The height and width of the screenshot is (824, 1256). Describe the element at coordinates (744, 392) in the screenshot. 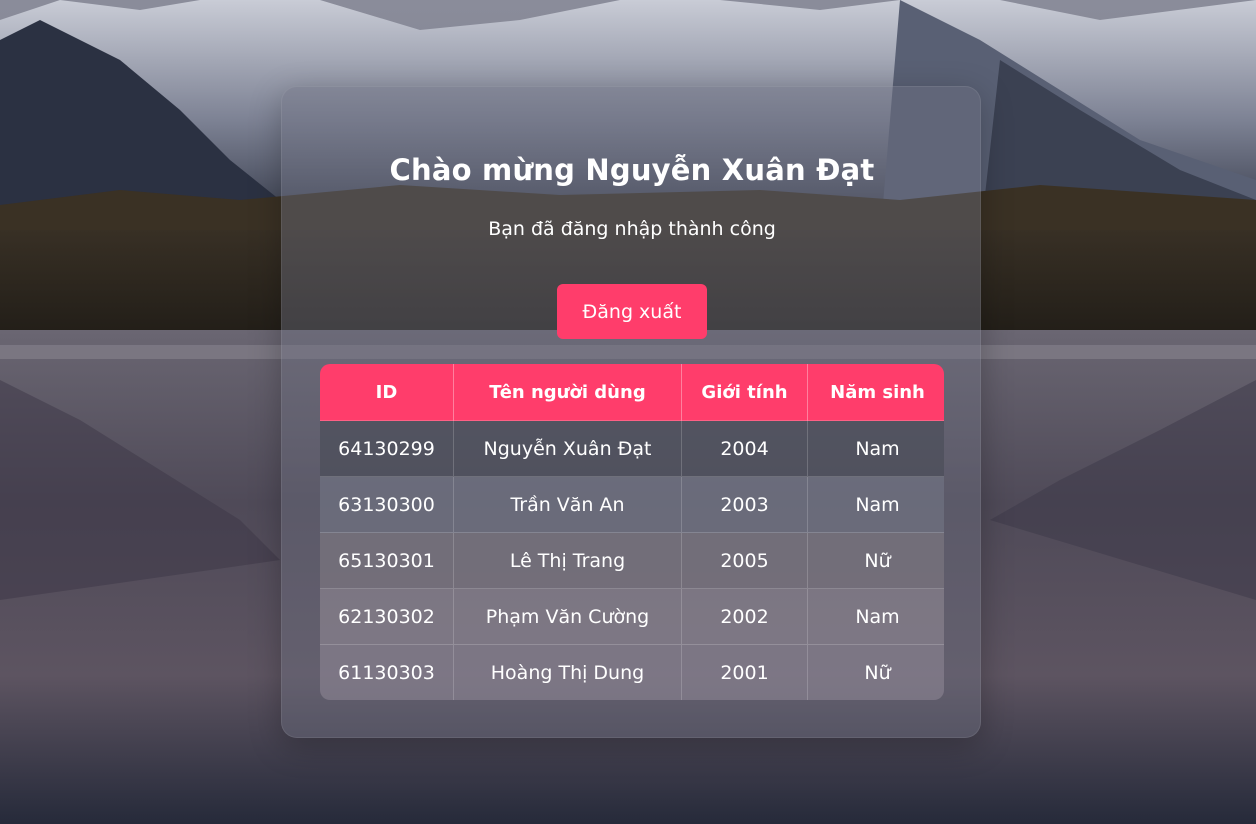

I see `column-header-gender: Giới tính` at that location.